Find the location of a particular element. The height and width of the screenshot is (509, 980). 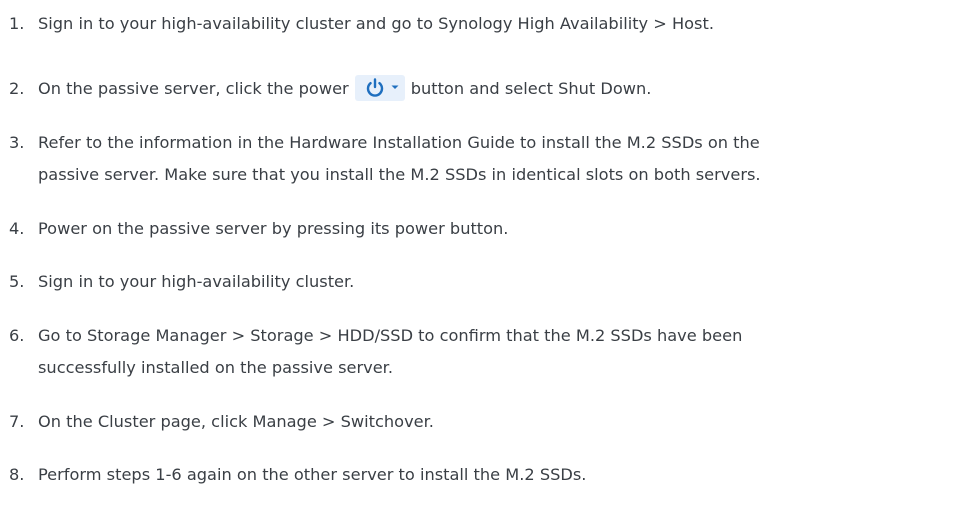

power-icon is located at coordinates (374, 87).